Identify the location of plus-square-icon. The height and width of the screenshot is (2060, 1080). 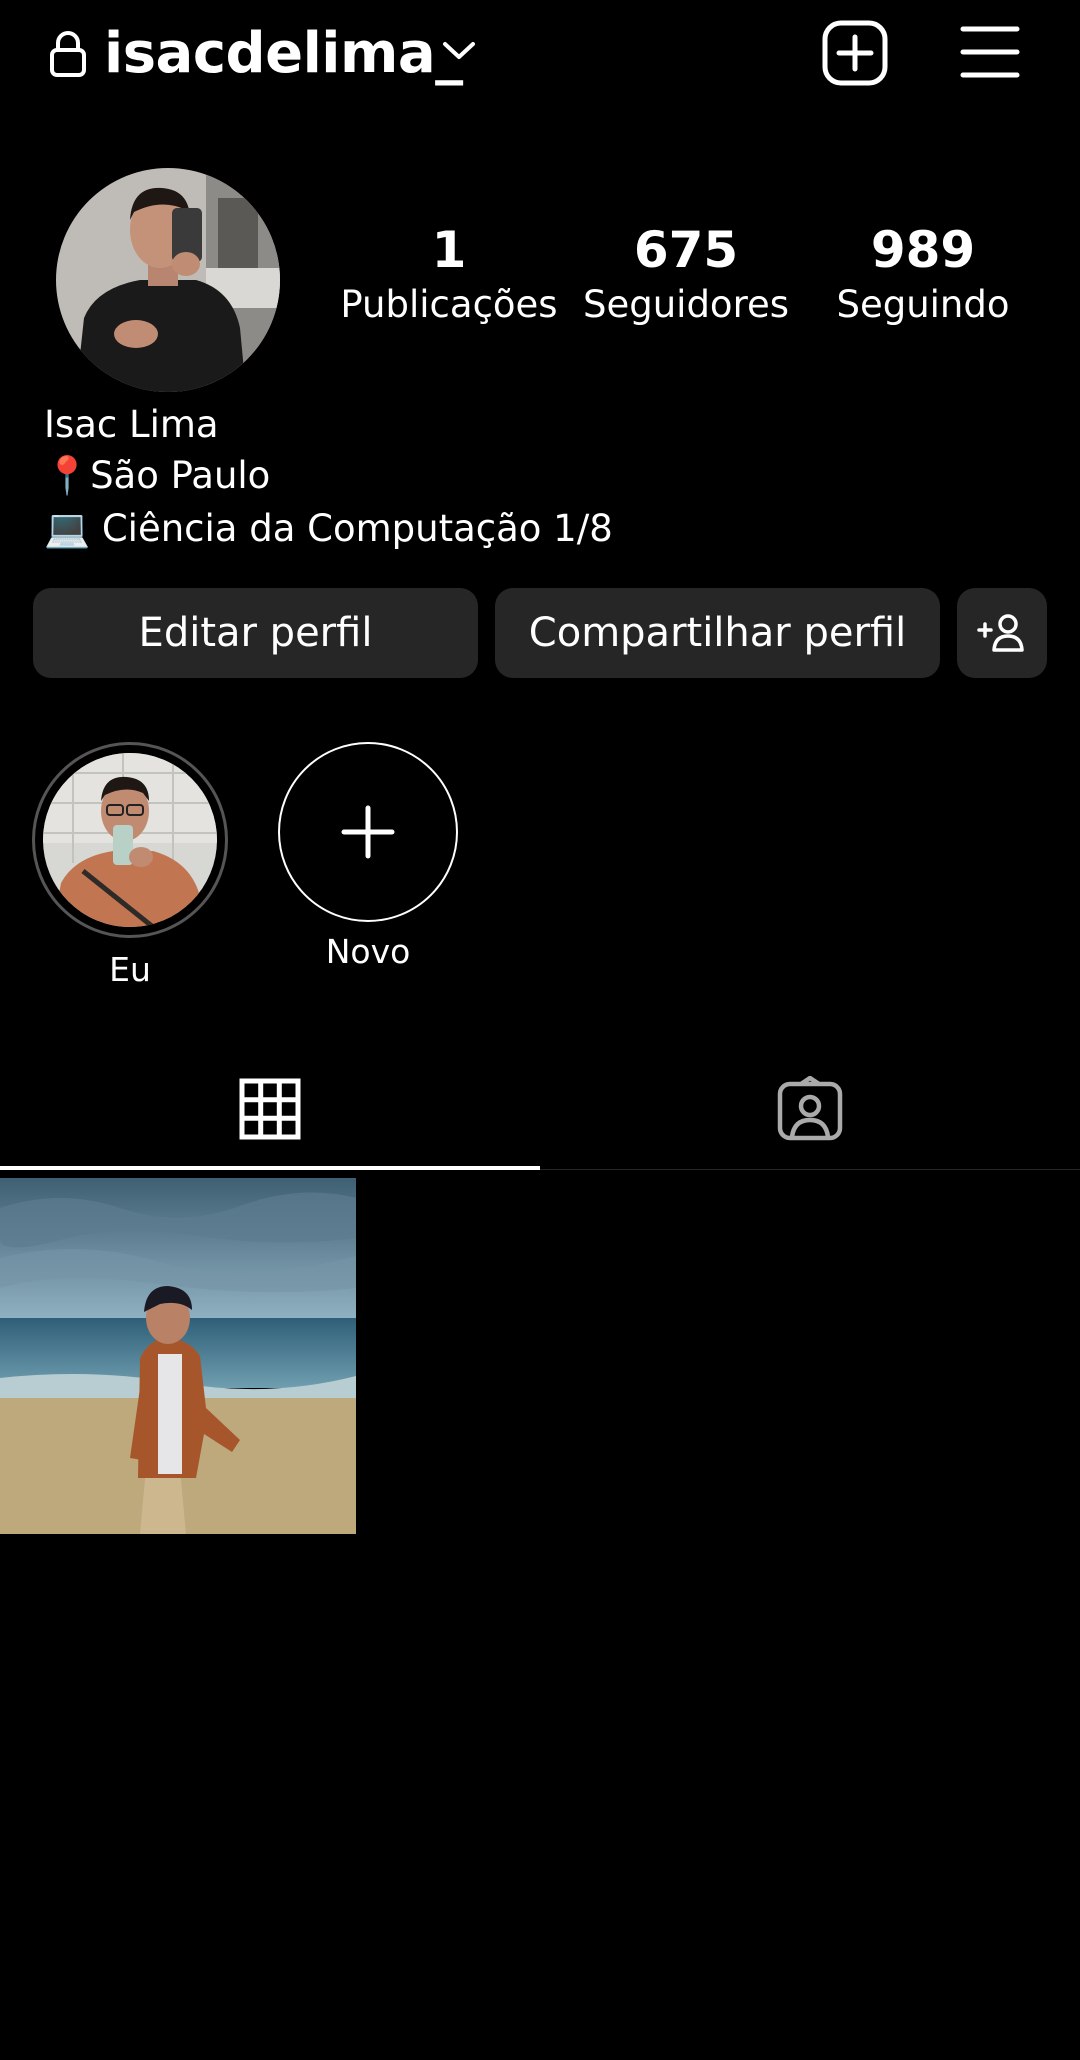
(855, 53).